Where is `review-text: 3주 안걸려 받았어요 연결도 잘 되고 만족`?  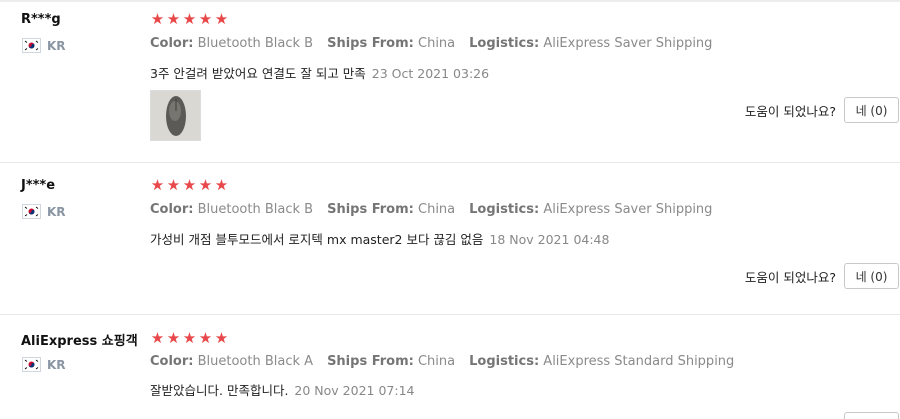 review-text: 3주 안걸려 받았어요 연결도 잘 되고 만족 is located at coordinates (258, 73).